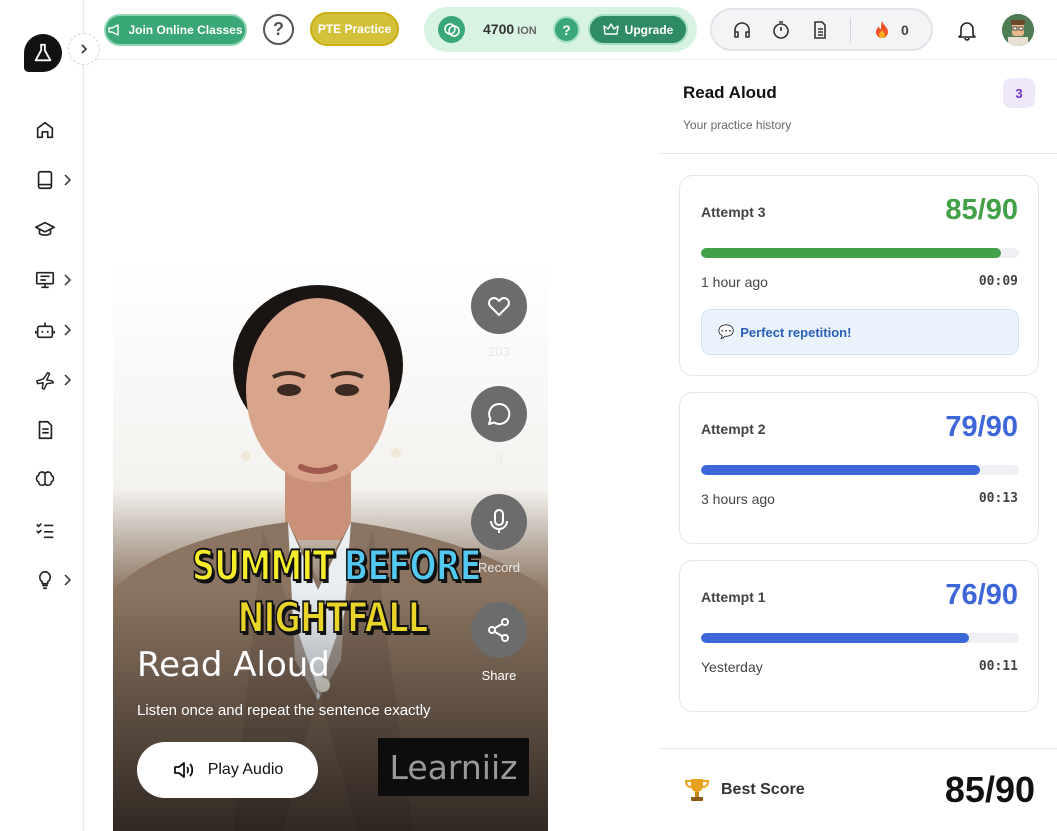  I want to click on join-online-classes-label: Join Online Classes, so click(185, 30).